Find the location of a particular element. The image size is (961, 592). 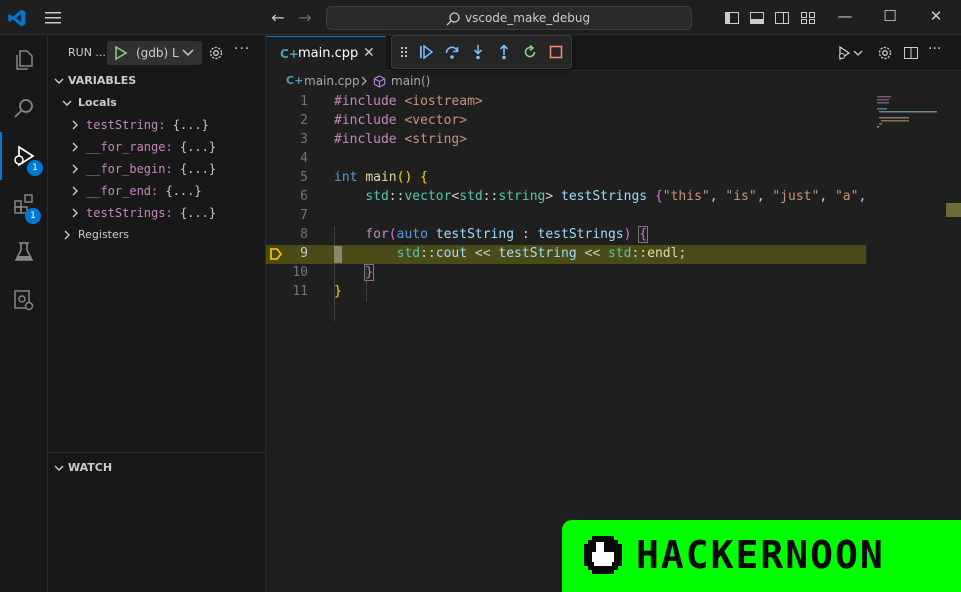

breadcrumb-file: main.cpp is located at coordinates (332, 81).